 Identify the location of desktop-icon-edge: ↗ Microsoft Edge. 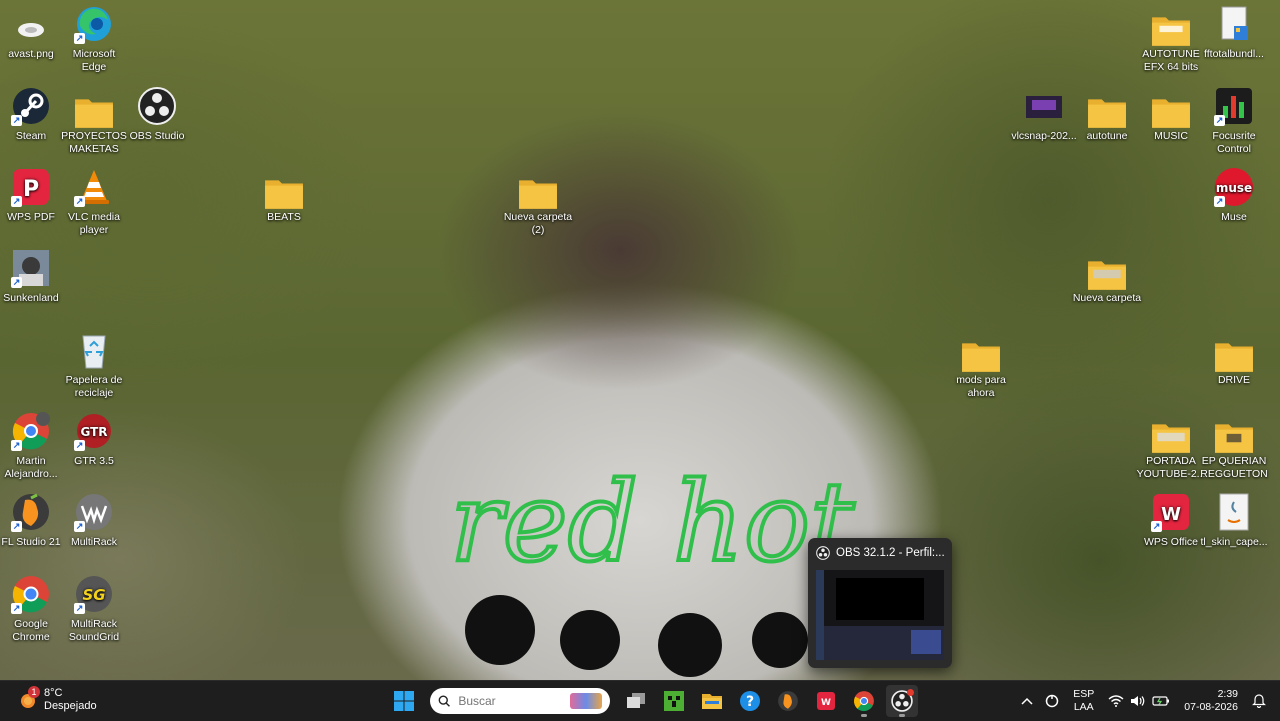
(94, 39).